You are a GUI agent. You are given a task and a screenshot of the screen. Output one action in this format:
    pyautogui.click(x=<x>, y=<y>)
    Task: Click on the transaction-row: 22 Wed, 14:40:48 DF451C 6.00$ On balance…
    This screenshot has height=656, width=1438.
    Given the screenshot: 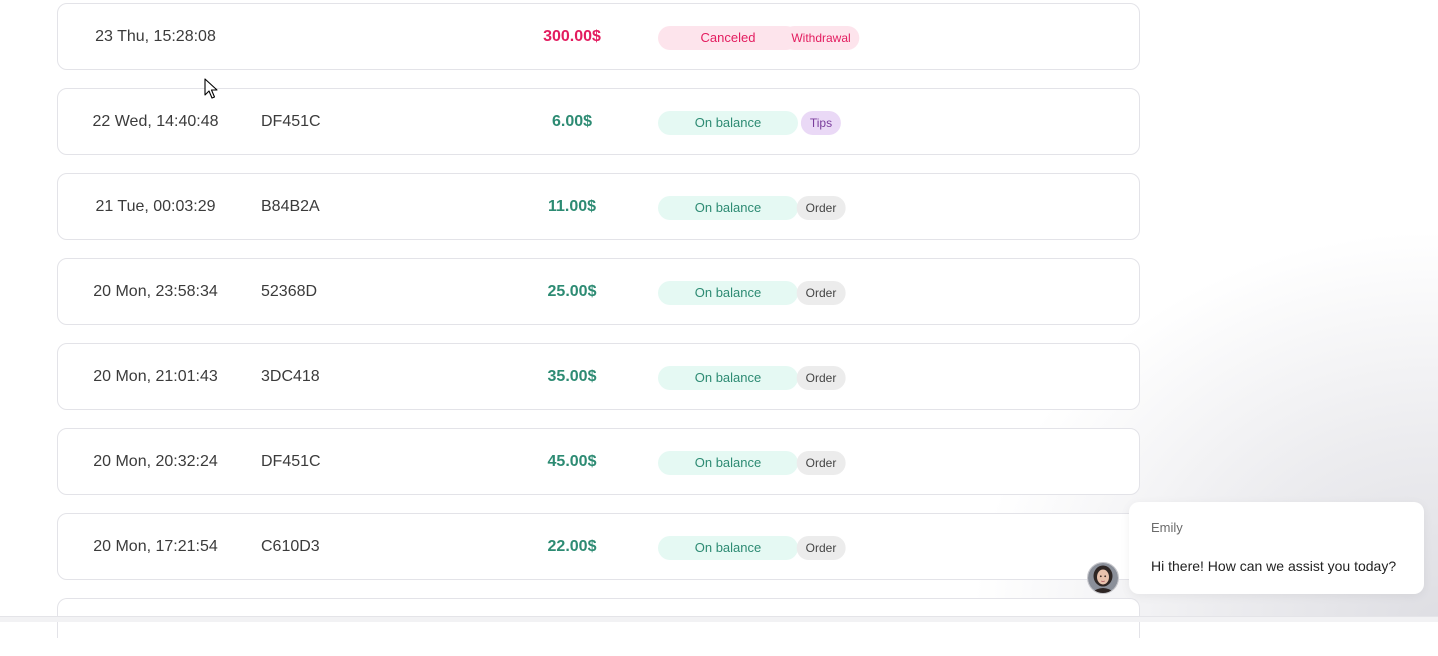 What is the action you would take?
    pyautogui.click(x=598, y=121)
    